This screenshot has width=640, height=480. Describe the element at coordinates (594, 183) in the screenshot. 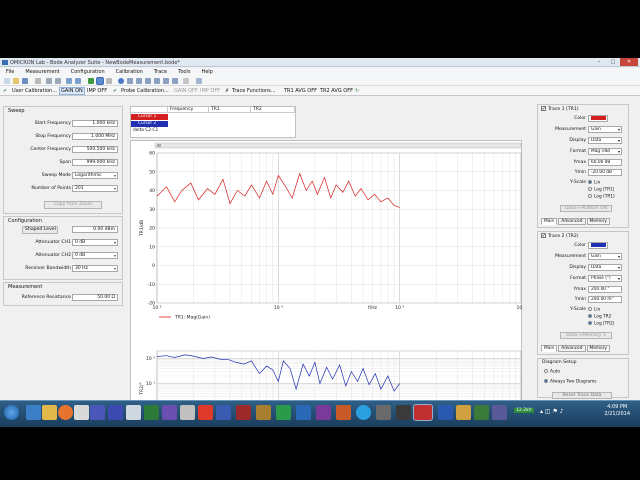

I see `trace1-yscale-lin: Lin` at that location.